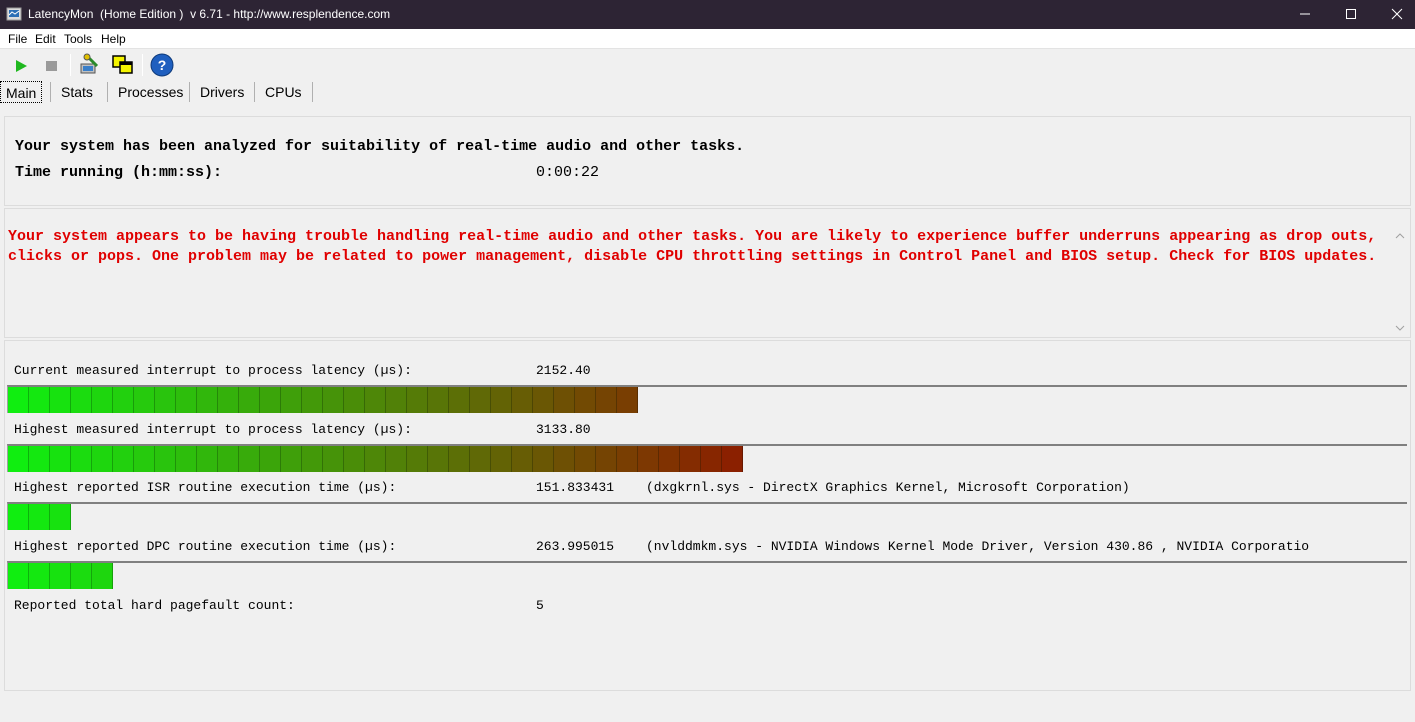 The image size is (1415, 722). What do you see at coordinates (70, 65) in the screenshot?
I see `toolbar-separator` at bounding box center [70, 65].